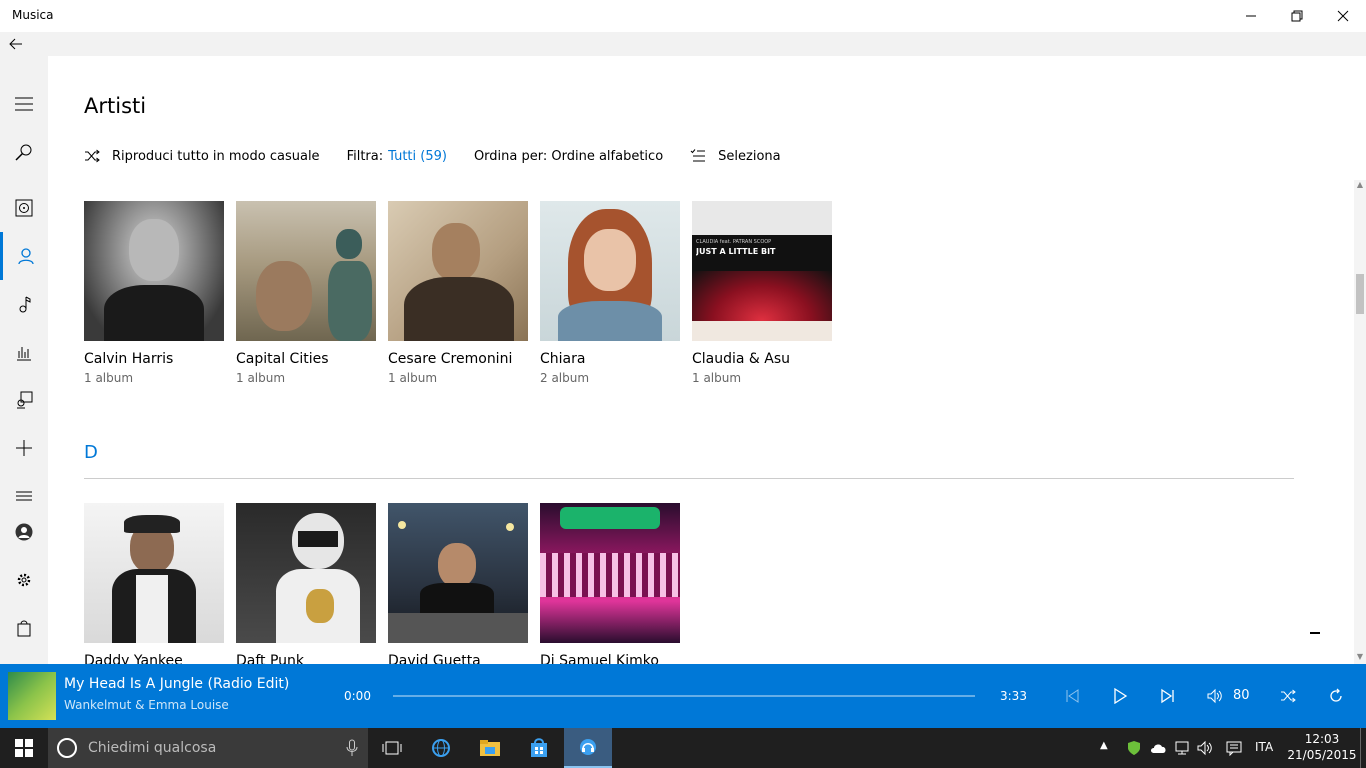 Image resolution: width=1366 pixels, height=768 pixels. I want to click on volume-tray-icon, so click(1205, 748).